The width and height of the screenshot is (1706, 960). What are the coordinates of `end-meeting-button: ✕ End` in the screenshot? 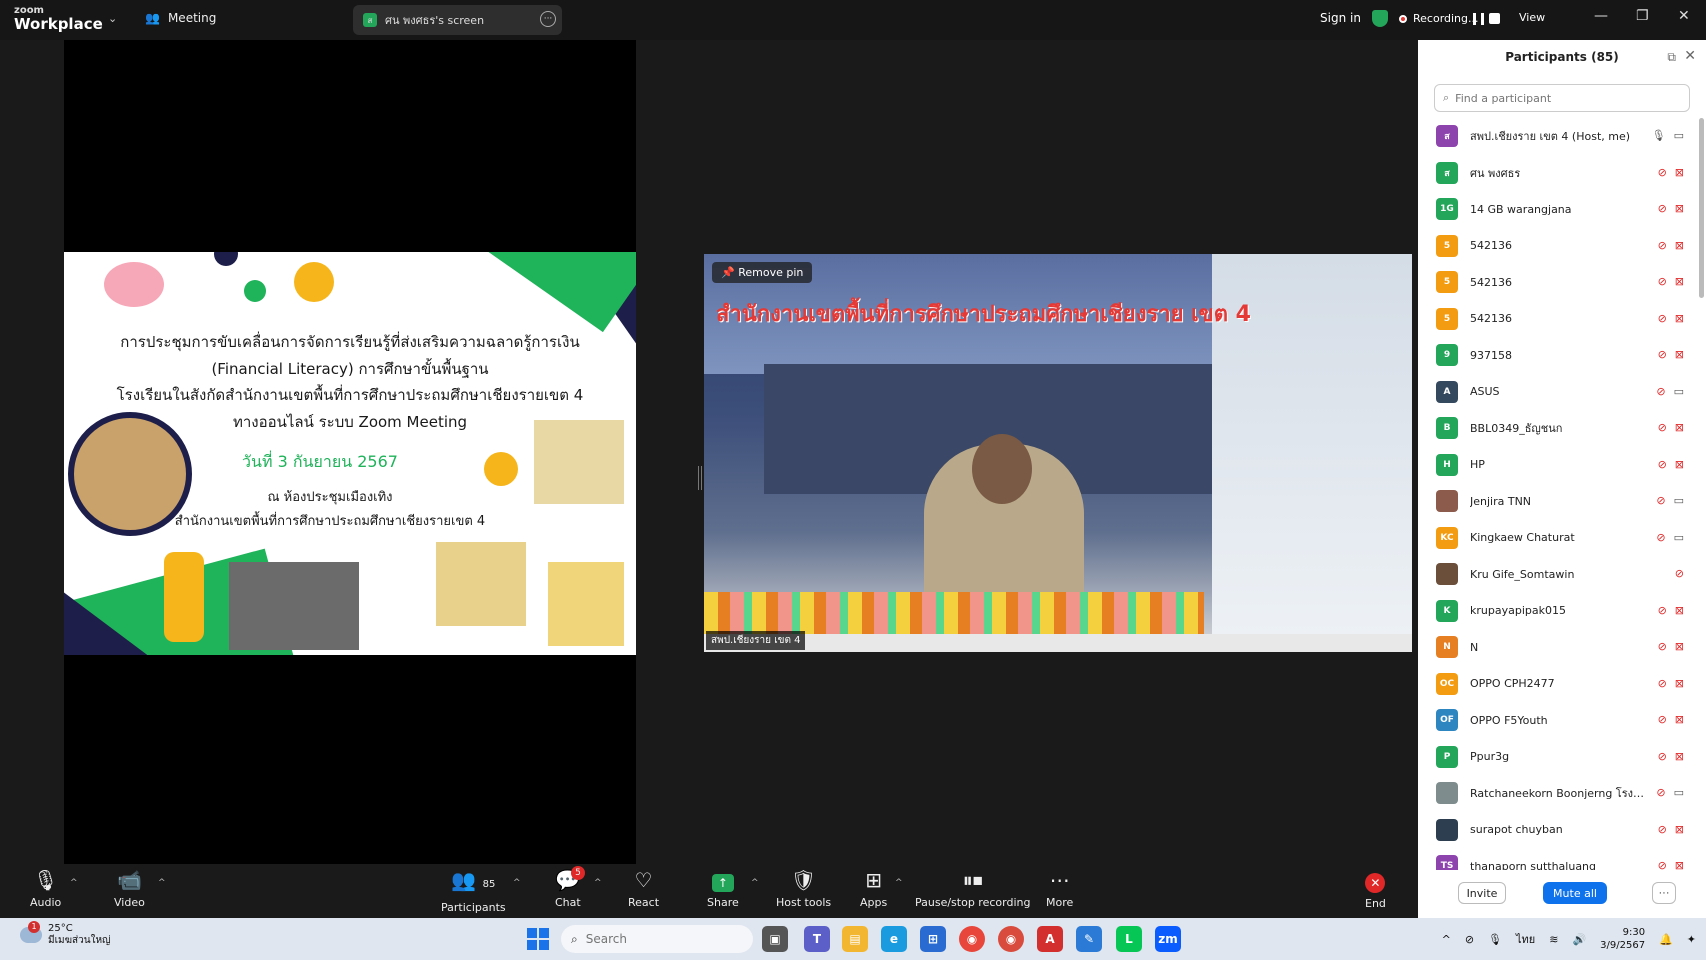 It's located at (1375, 889).